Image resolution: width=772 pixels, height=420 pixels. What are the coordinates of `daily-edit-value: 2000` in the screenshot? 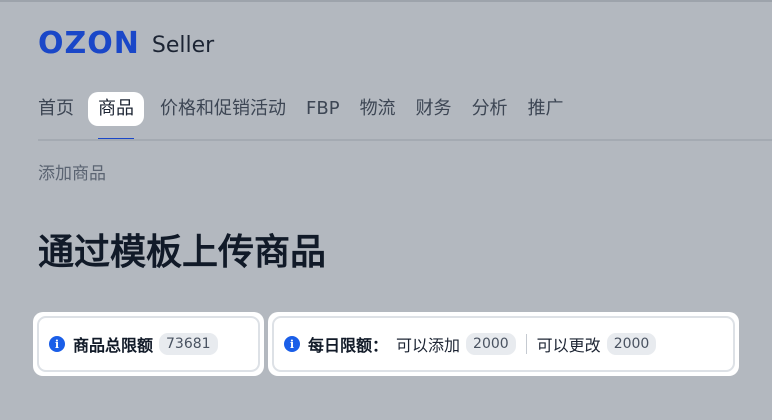 It's located at (631, 344).